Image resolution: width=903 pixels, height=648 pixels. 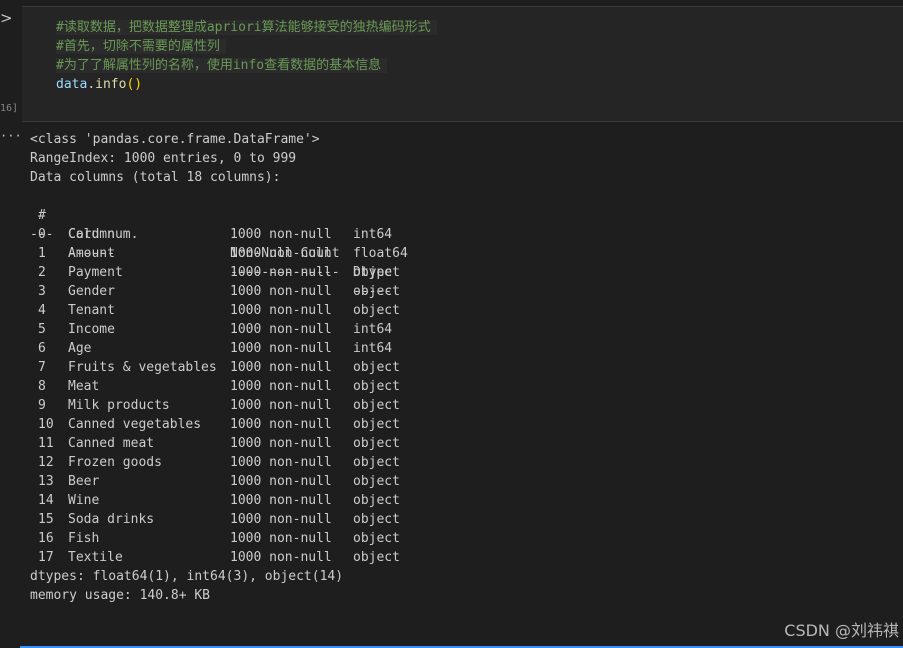 I want to click on code-line-1: #读取数据，把数据整理成apriori算法能够接受的独热编码形式, so click(x=246, y=27).